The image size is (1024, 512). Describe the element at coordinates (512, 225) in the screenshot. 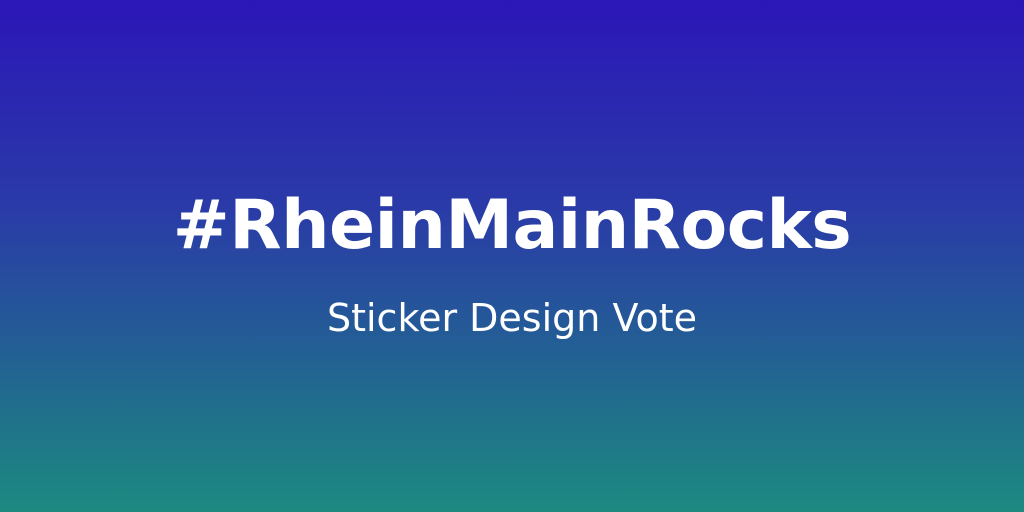

I see `banner-title: #RheinMainRocks` at that location.